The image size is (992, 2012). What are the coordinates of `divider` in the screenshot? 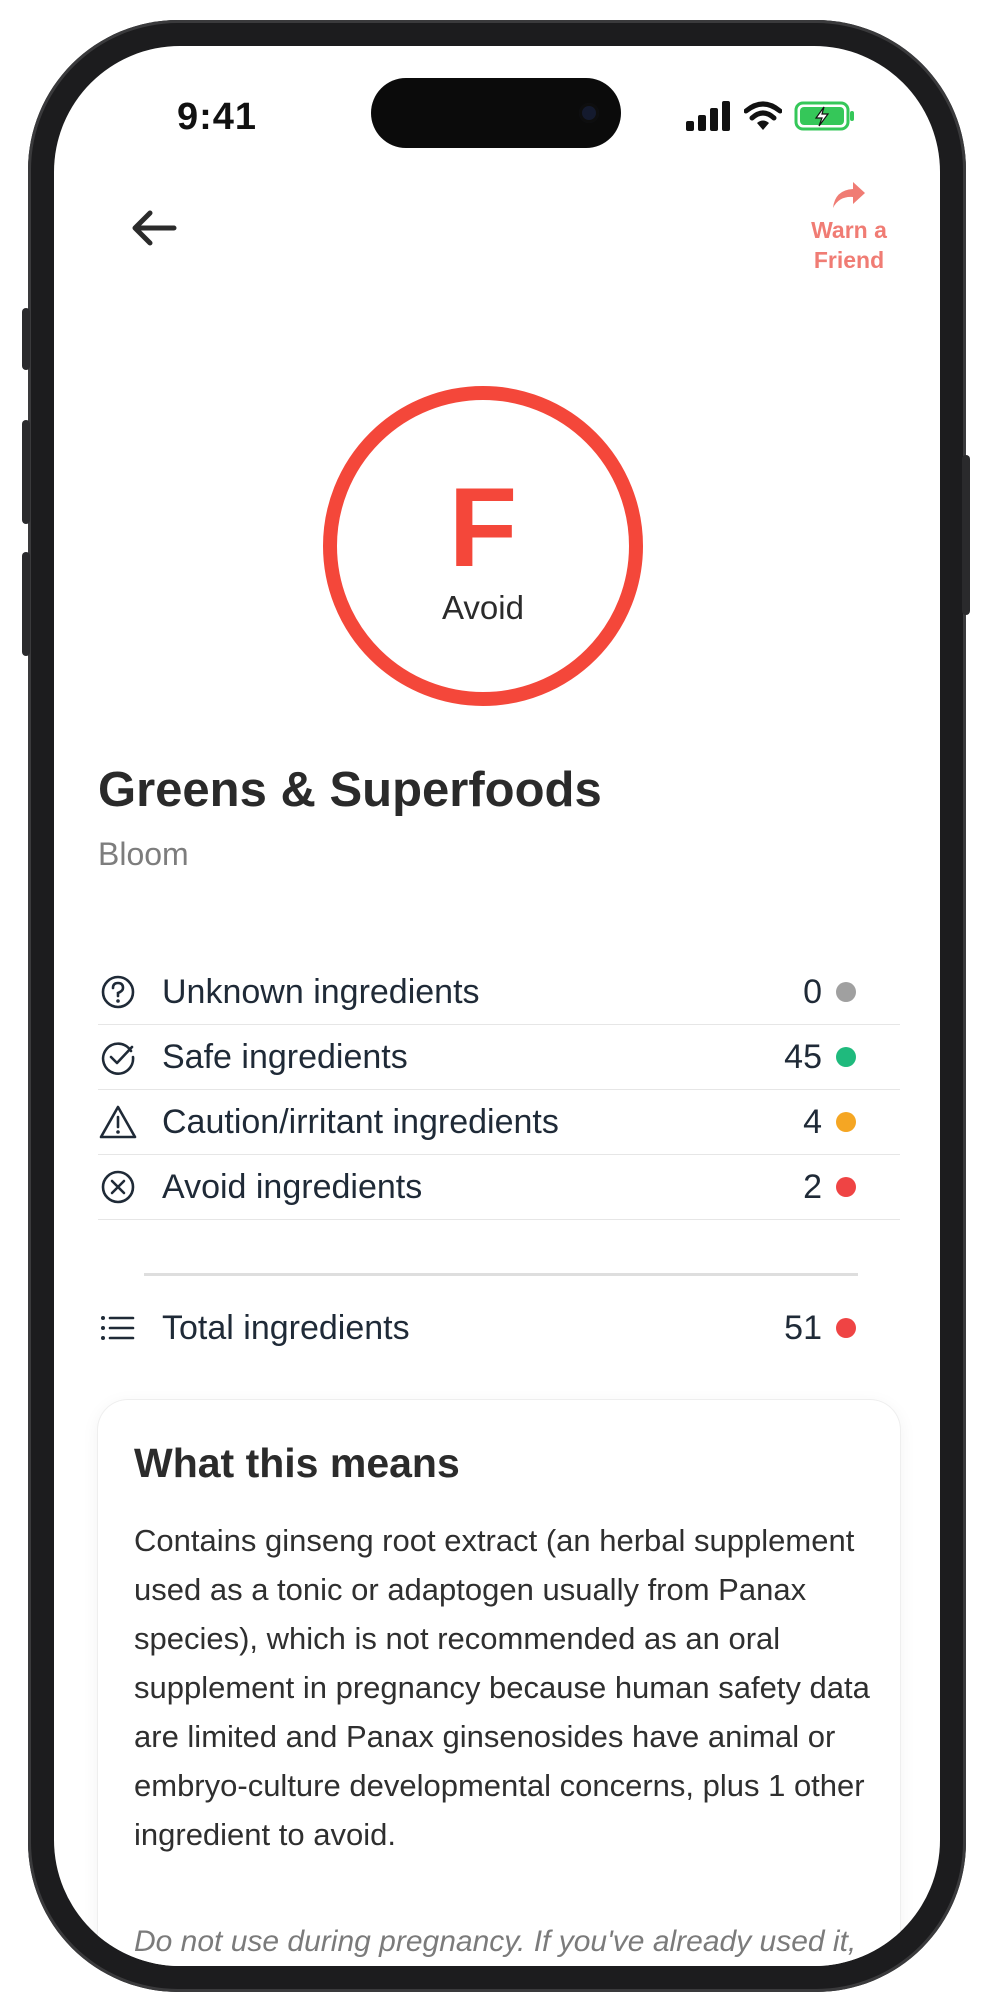 It's located at (501, 1274).